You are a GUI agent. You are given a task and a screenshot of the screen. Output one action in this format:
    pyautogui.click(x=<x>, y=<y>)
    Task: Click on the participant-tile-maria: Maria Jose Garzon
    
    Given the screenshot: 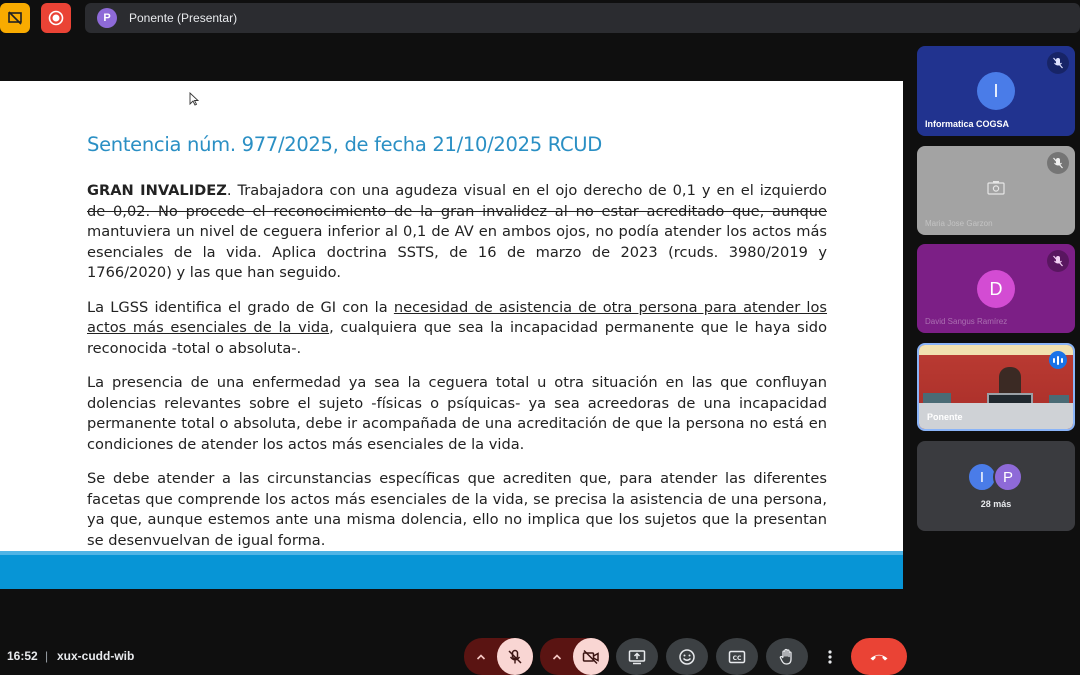 What is the action you would take?
    pyautogui.click(x=996, y=190)
    